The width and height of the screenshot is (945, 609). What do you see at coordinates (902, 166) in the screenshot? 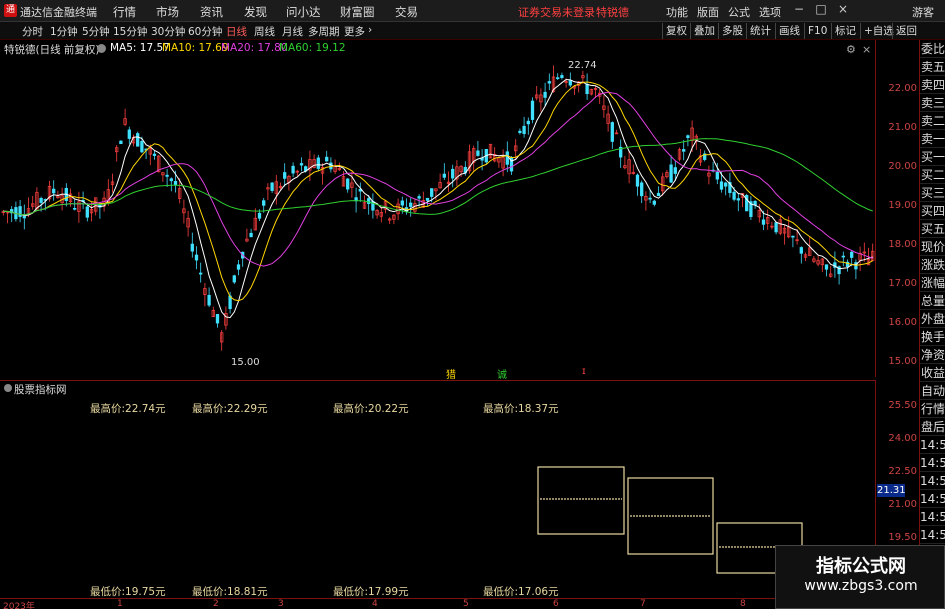
I see `y-tick: 20.00` at bounding box center [902, 166].